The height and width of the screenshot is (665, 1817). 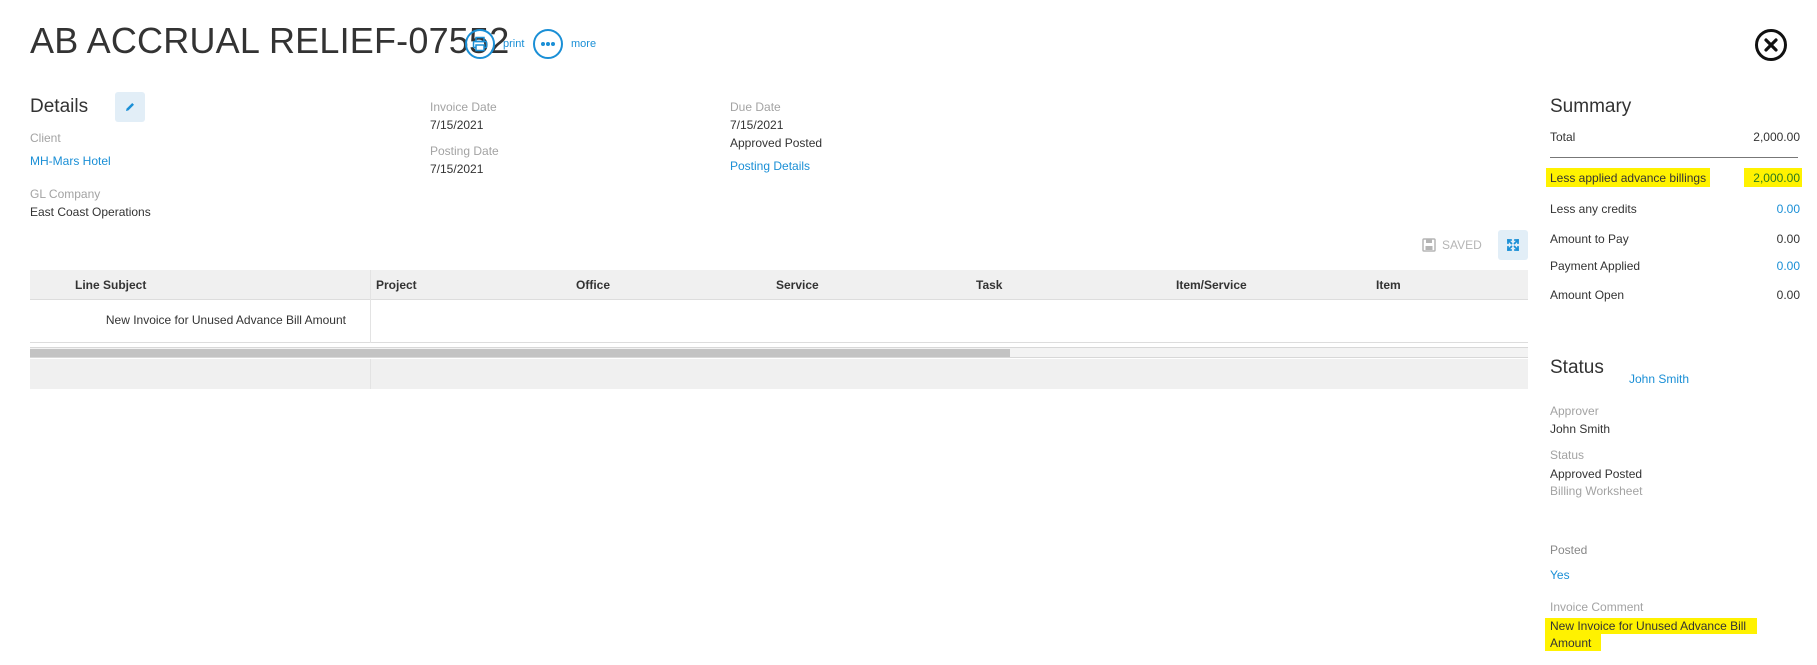 I want to click on total-label: Total, so click(x=1563, y=137).